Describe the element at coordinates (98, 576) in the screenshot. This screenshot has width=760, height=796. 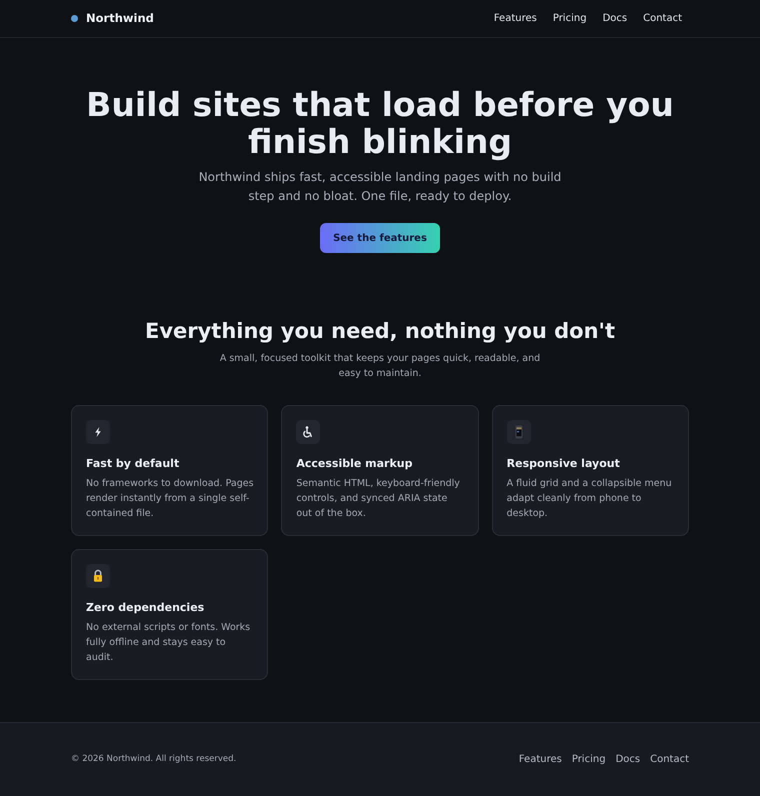
I see `padlock-icon` at that location.